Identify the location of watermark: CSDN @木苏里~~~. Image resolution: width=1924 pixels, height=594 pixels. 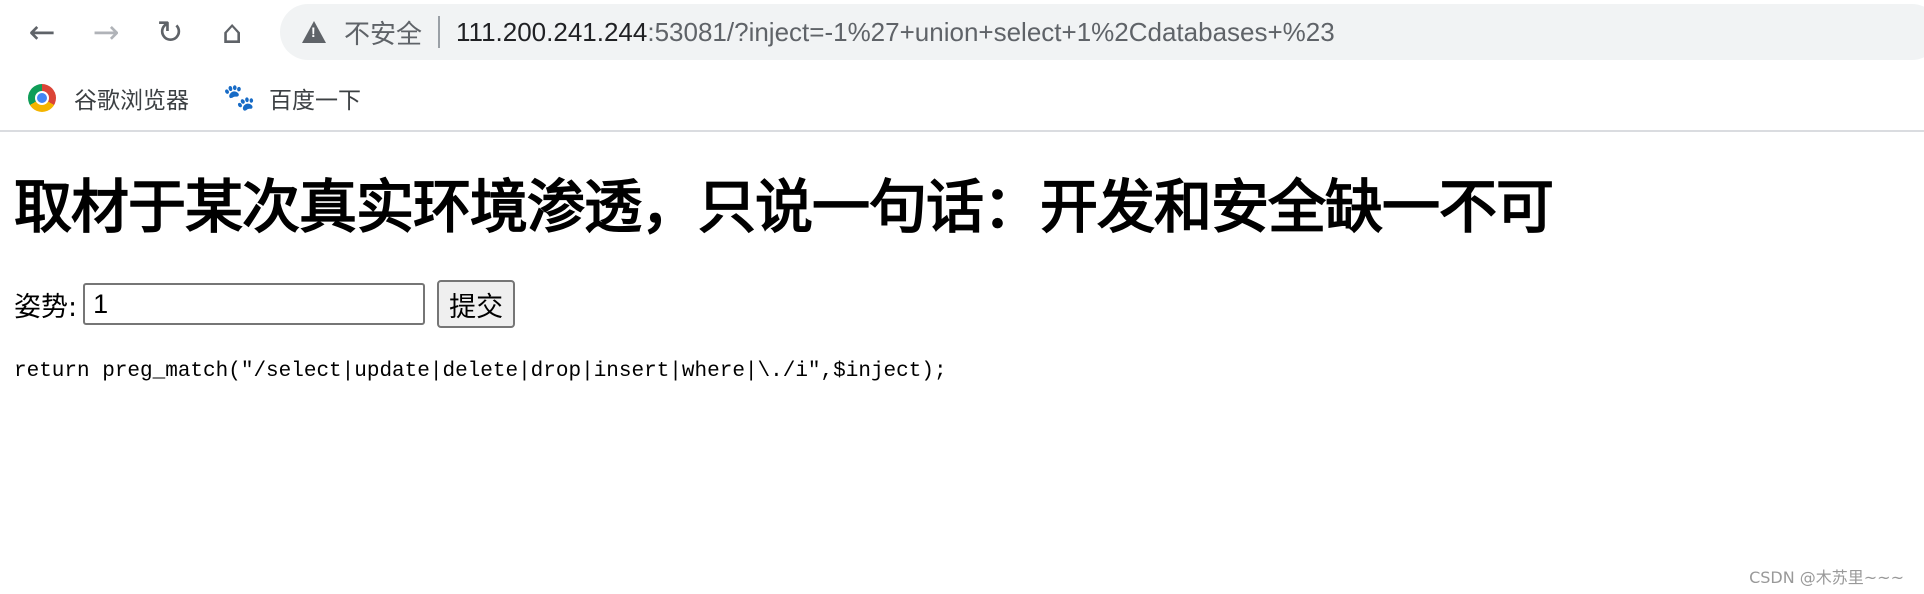
(1826, 577).